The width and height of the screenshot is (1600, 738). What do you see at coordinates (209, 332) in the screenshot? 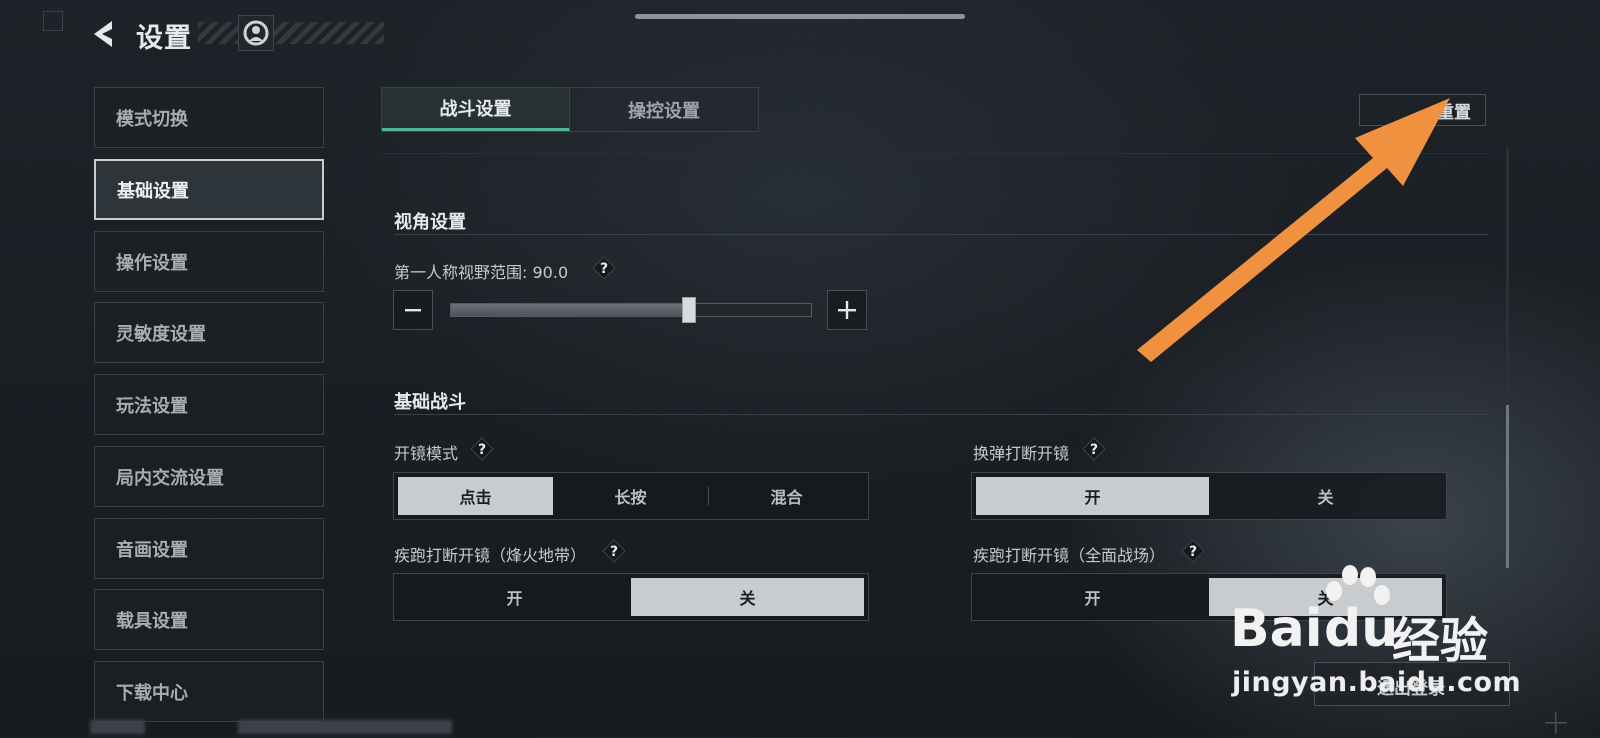
I see `sidebar-item-sensitivity-settings: 灵敏度设置` at bounding box center [209, 332].